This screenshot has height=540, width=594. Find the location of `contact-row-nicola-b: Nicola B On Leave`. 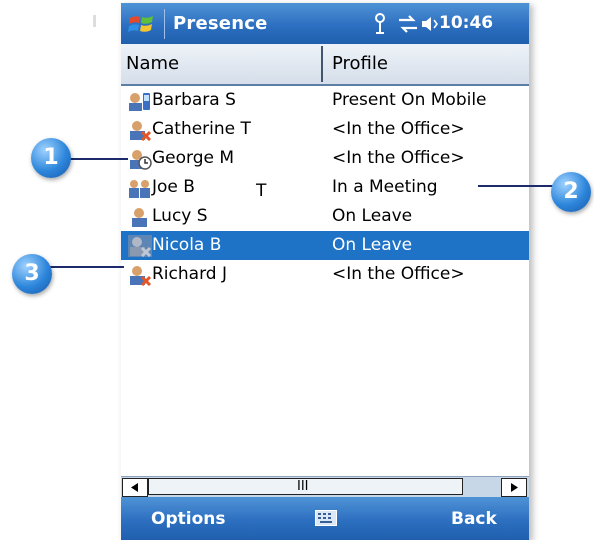

contact-row-nicola-b: Nicola B On Leave is located at coordinates (325, 245).